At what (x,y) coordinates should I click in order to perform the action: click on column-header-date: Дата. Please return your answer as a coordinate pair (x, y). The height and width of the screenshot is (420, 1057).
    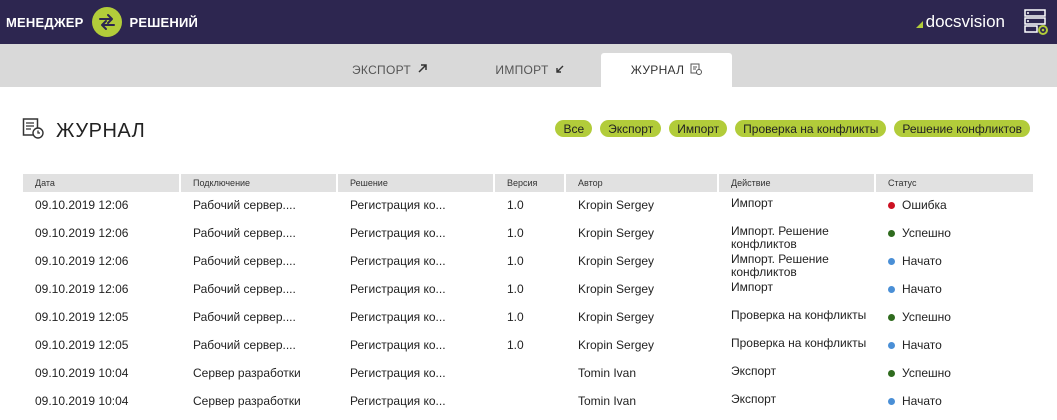
    Looking at the image, I should click on (101, 183).